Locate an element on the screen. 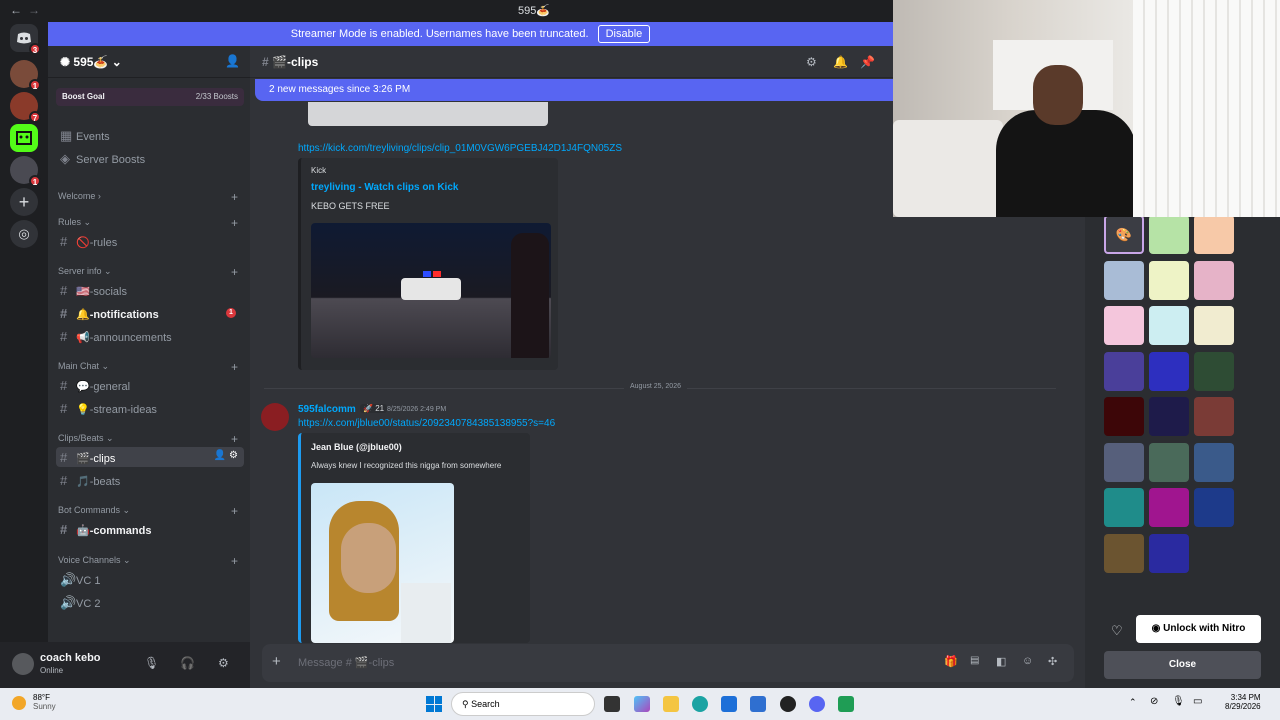  server-icon: 7 is located at coordinates (25, 107).